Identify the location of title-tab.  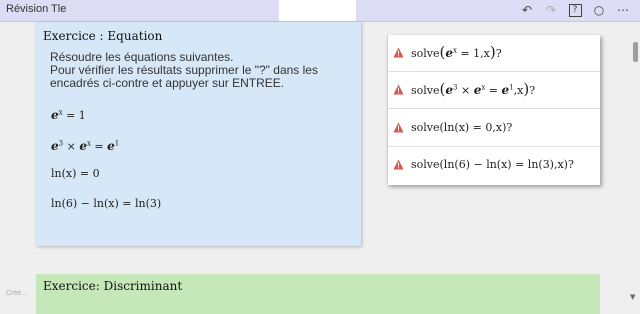
(317, 10).